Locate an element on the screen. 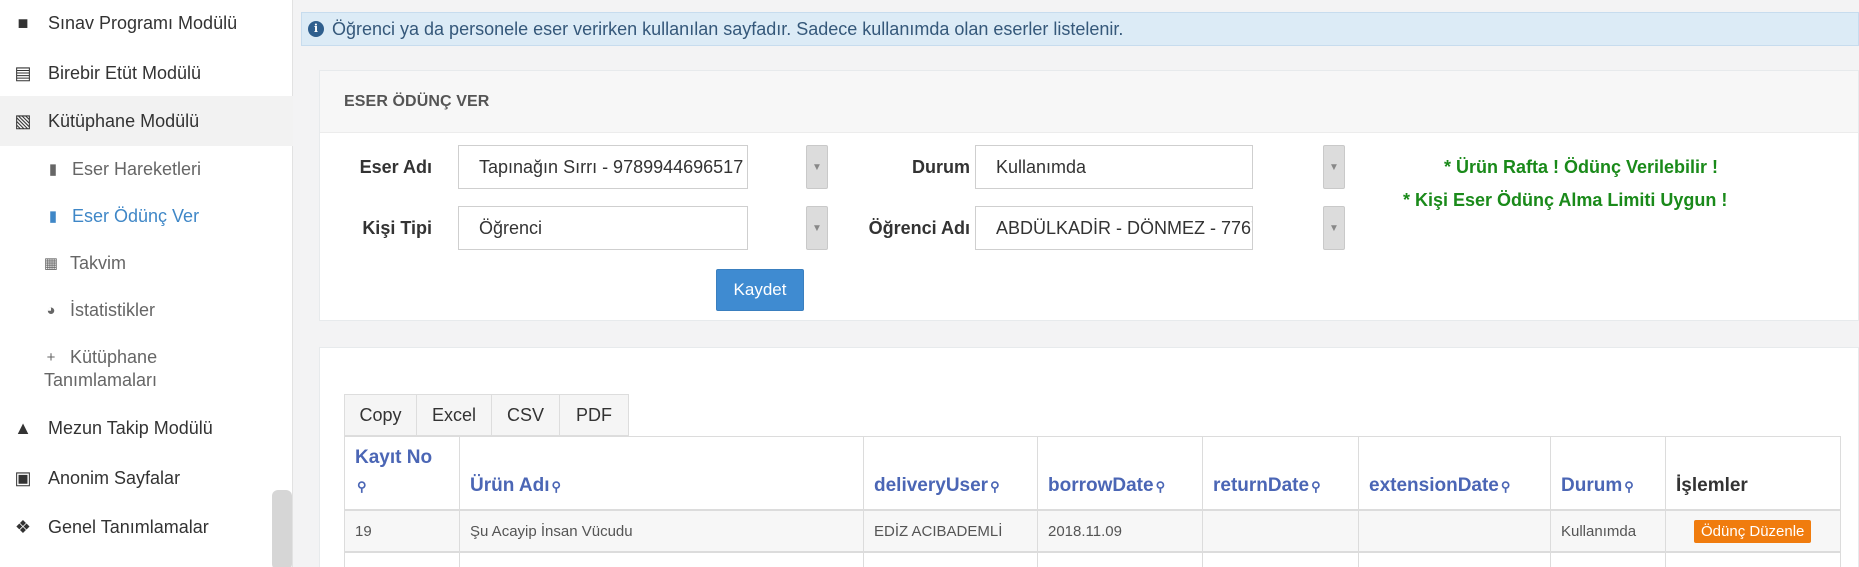 The width and height of the screenshot is (1859, 567). header-label: Kayıt No is located at coordinates (394, 457).